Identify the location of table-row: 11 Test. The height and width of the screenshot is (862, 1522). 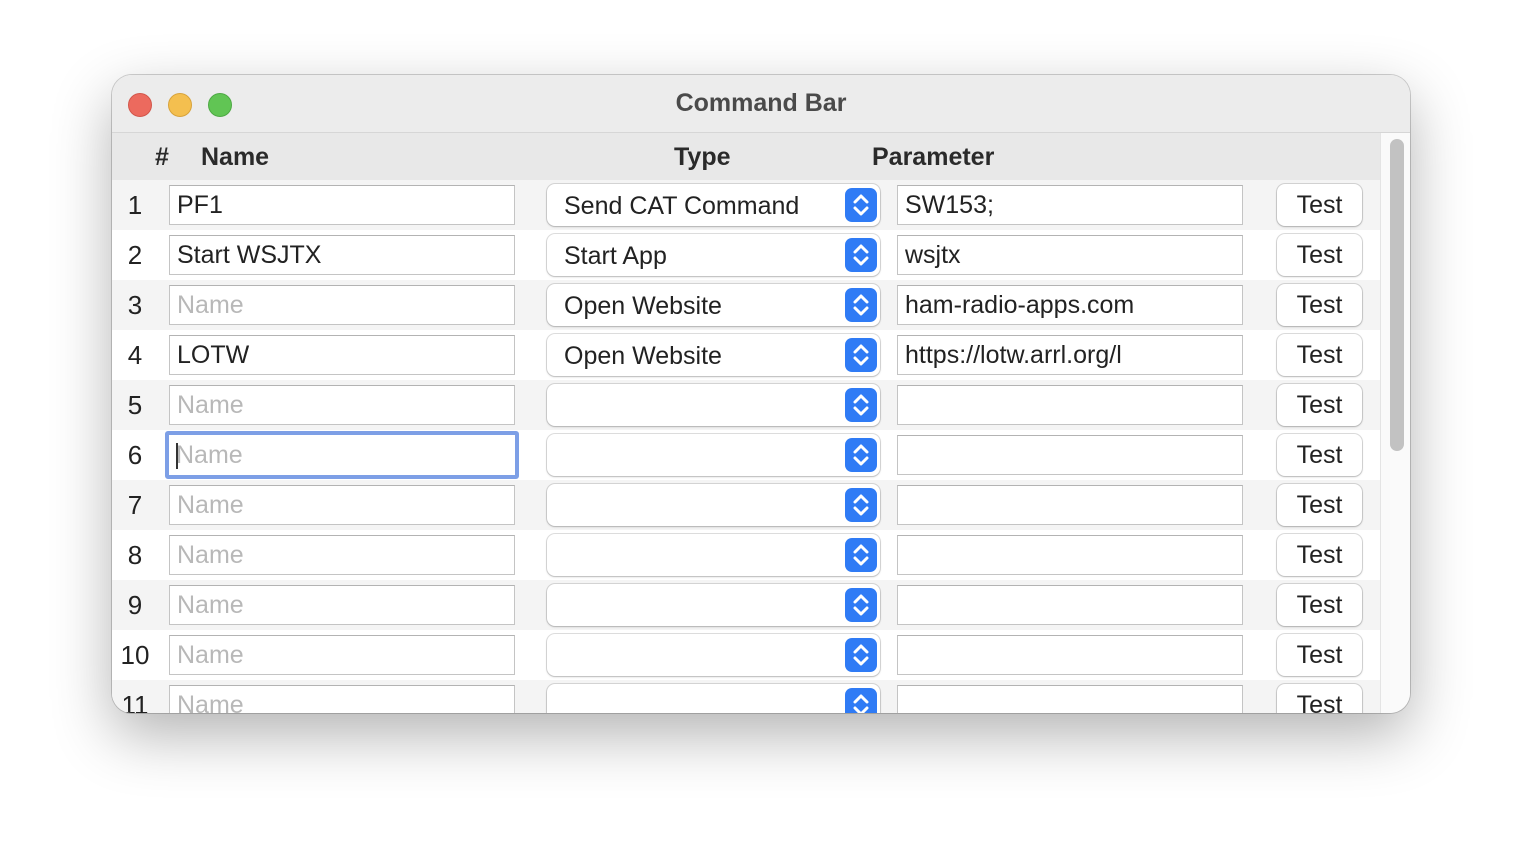
(746, 696).